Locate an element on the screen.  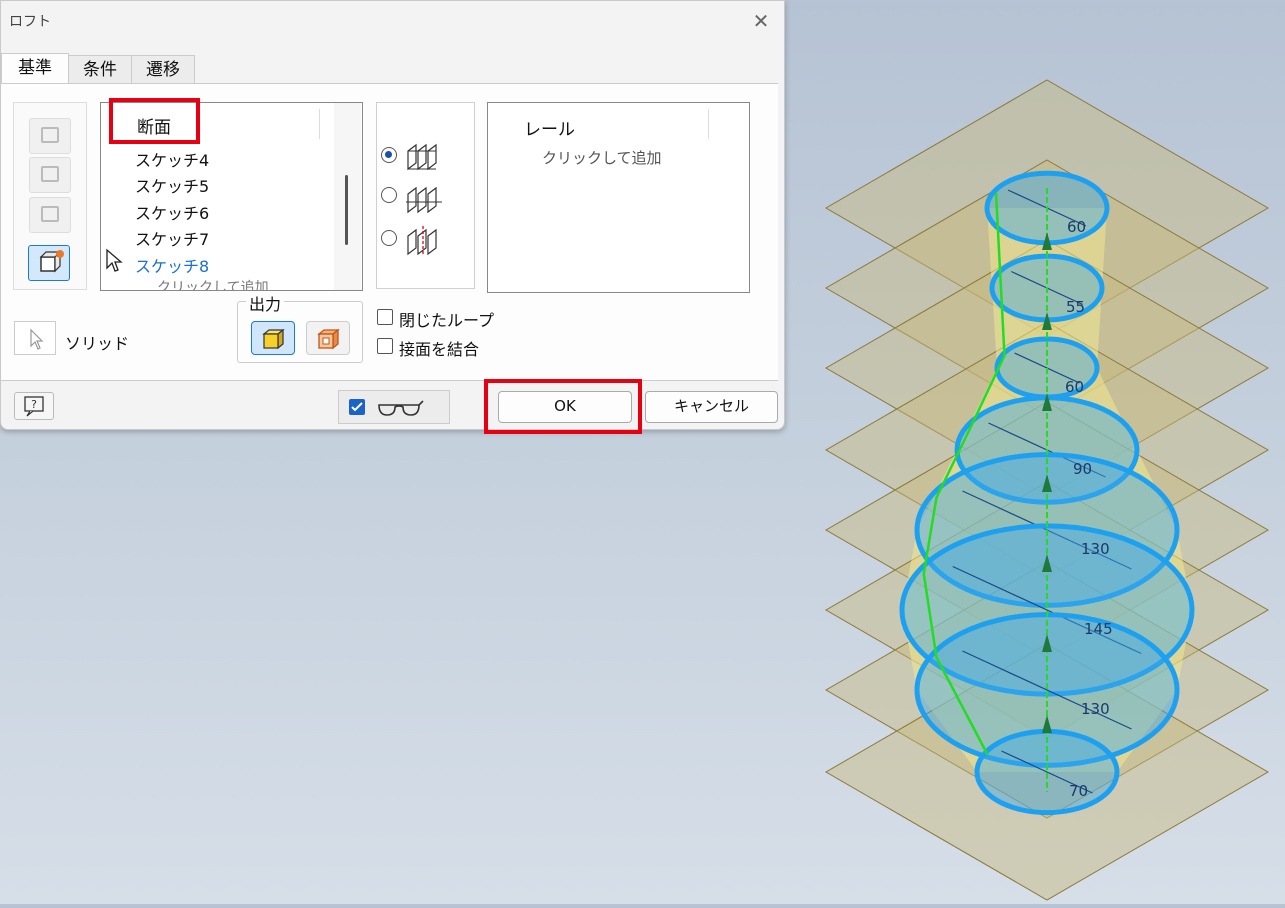
tab-conditions: 条件 is located at coordinates (100, 69).